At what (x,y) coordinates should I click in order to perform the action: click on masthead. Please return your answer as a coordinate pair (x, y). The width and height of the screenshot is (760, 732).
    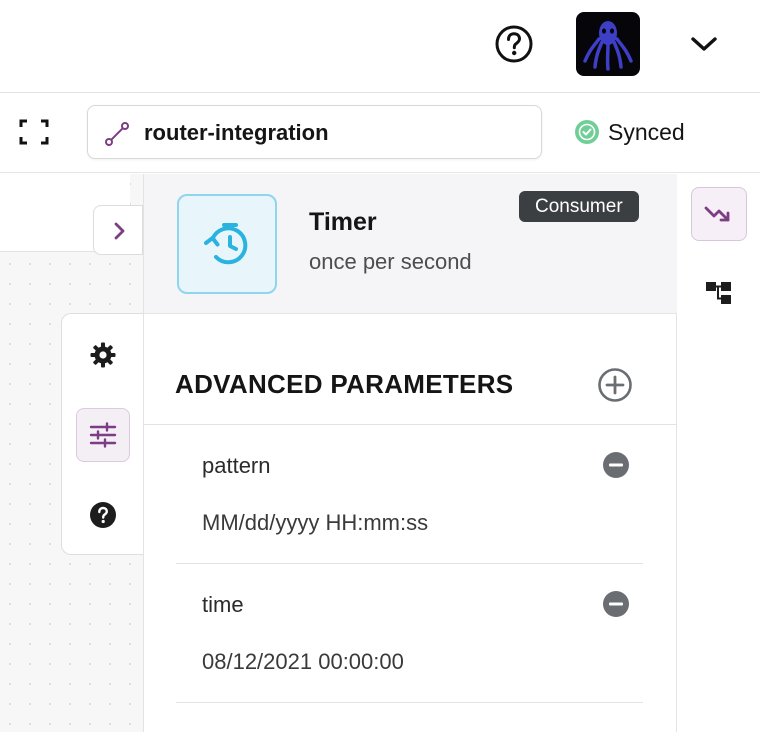
    Looking at the image, I should click on (380, 46).